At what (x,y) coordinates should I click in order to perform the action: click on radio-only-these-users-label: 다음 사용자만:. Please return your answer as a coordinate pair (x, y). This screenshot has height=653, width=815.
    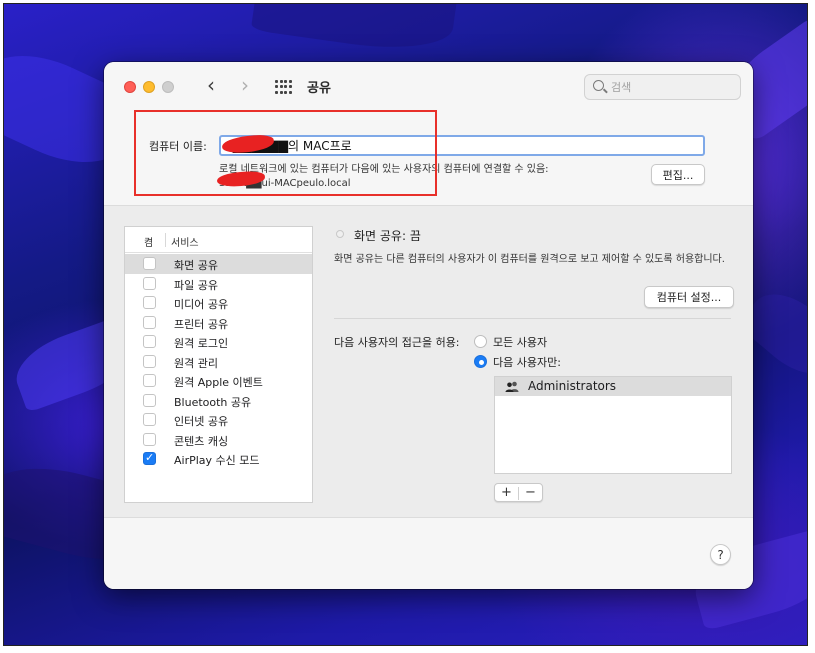
    Looking at the image, I should click on (527, 362).